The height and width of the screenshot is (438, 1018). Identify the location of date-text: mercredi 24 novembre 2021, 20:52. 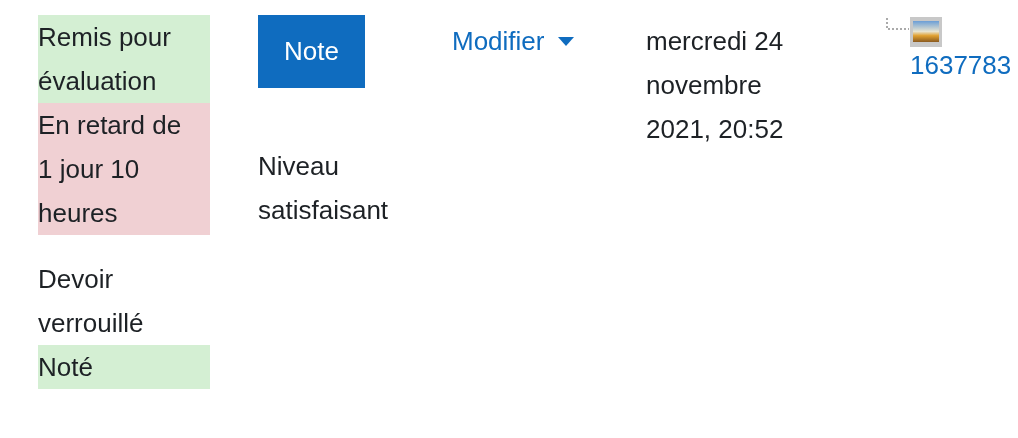
(715, 85).